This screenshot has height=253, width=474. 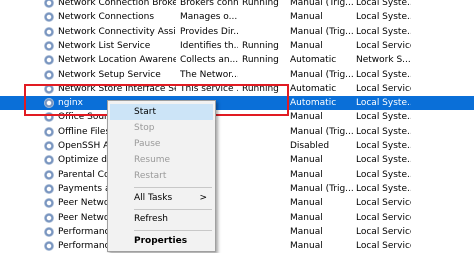 What do you see at coordinates (147, 144) in the screenshot?
I see `menu-pause: Pause` at bounding box center [147, 144].